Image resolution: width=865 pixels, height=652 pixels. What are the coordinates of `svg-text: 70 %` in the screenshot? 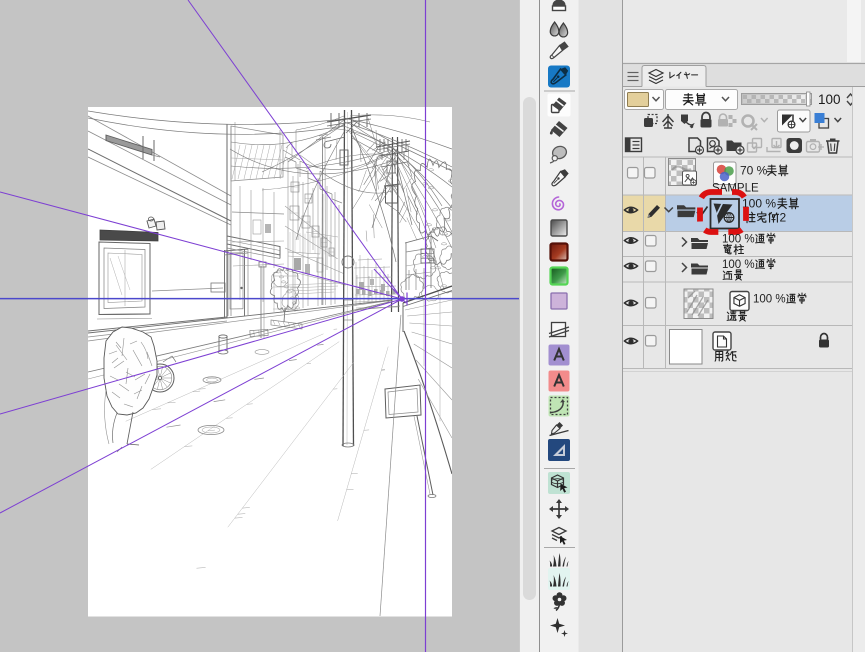 It's located at (754, 171).